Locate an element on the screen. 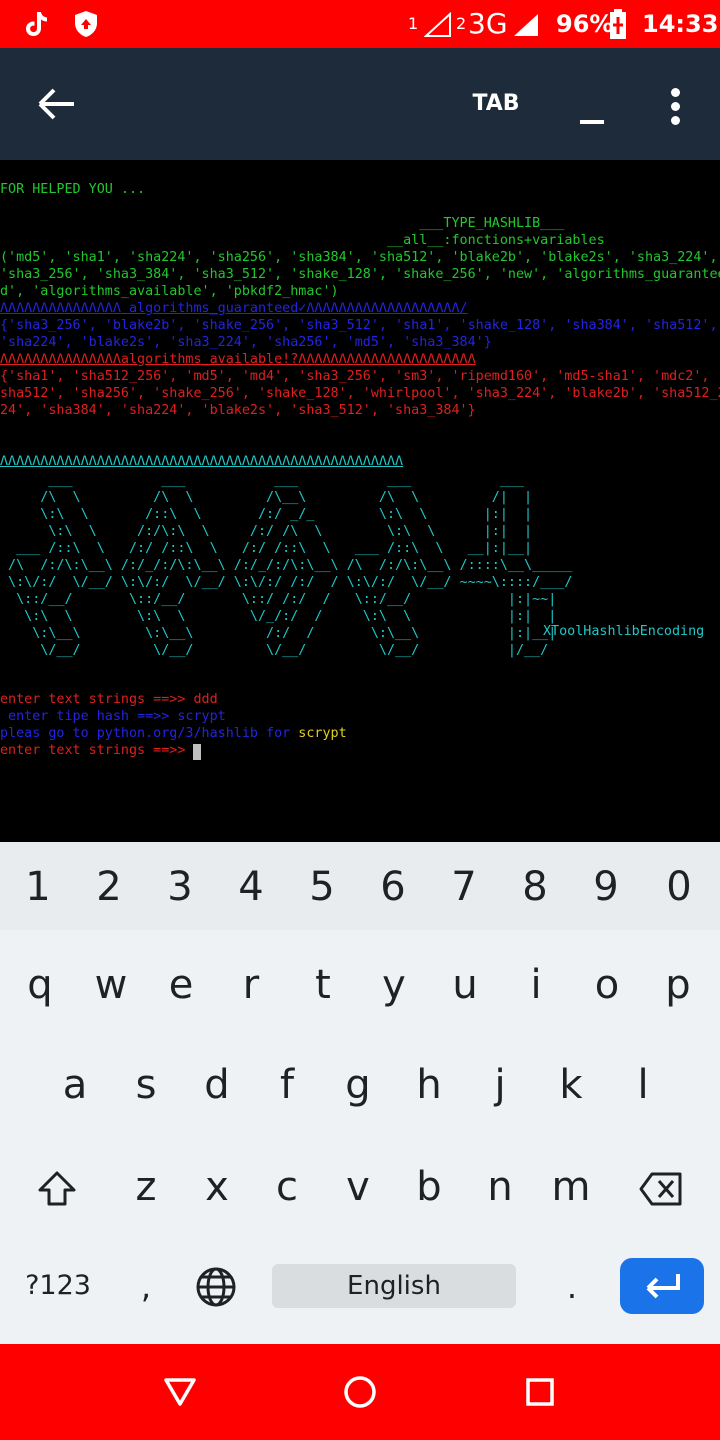 The height and width of the screenshot is (1440, 720). clock: 14:33 is located at coordinates (680, 24).